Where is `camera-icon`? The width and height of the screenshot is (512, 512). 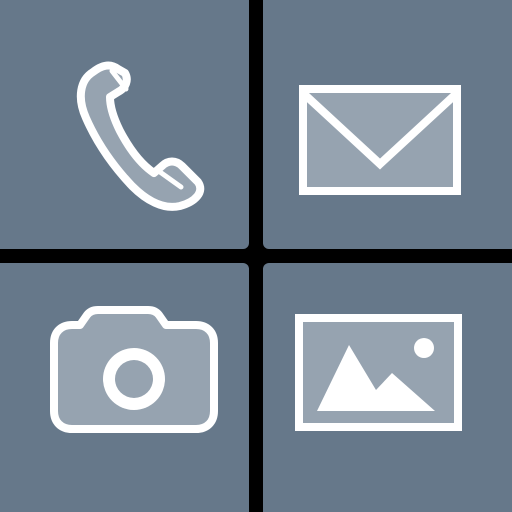 camera-icon is located at coordinates (134, 369).